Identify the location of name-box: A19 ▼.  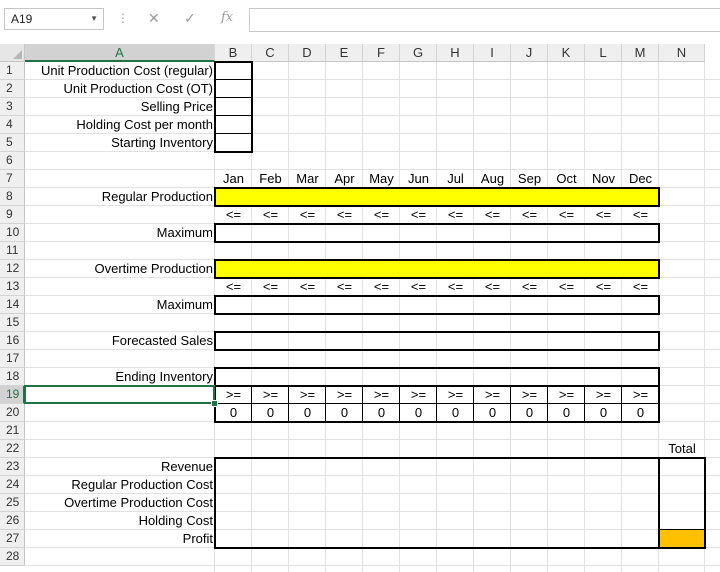
(54, 19).